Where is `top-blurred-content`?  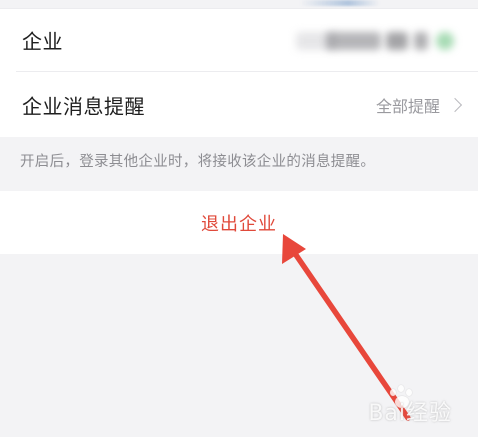
top-blurred-content is located at coordinates (340, 3).